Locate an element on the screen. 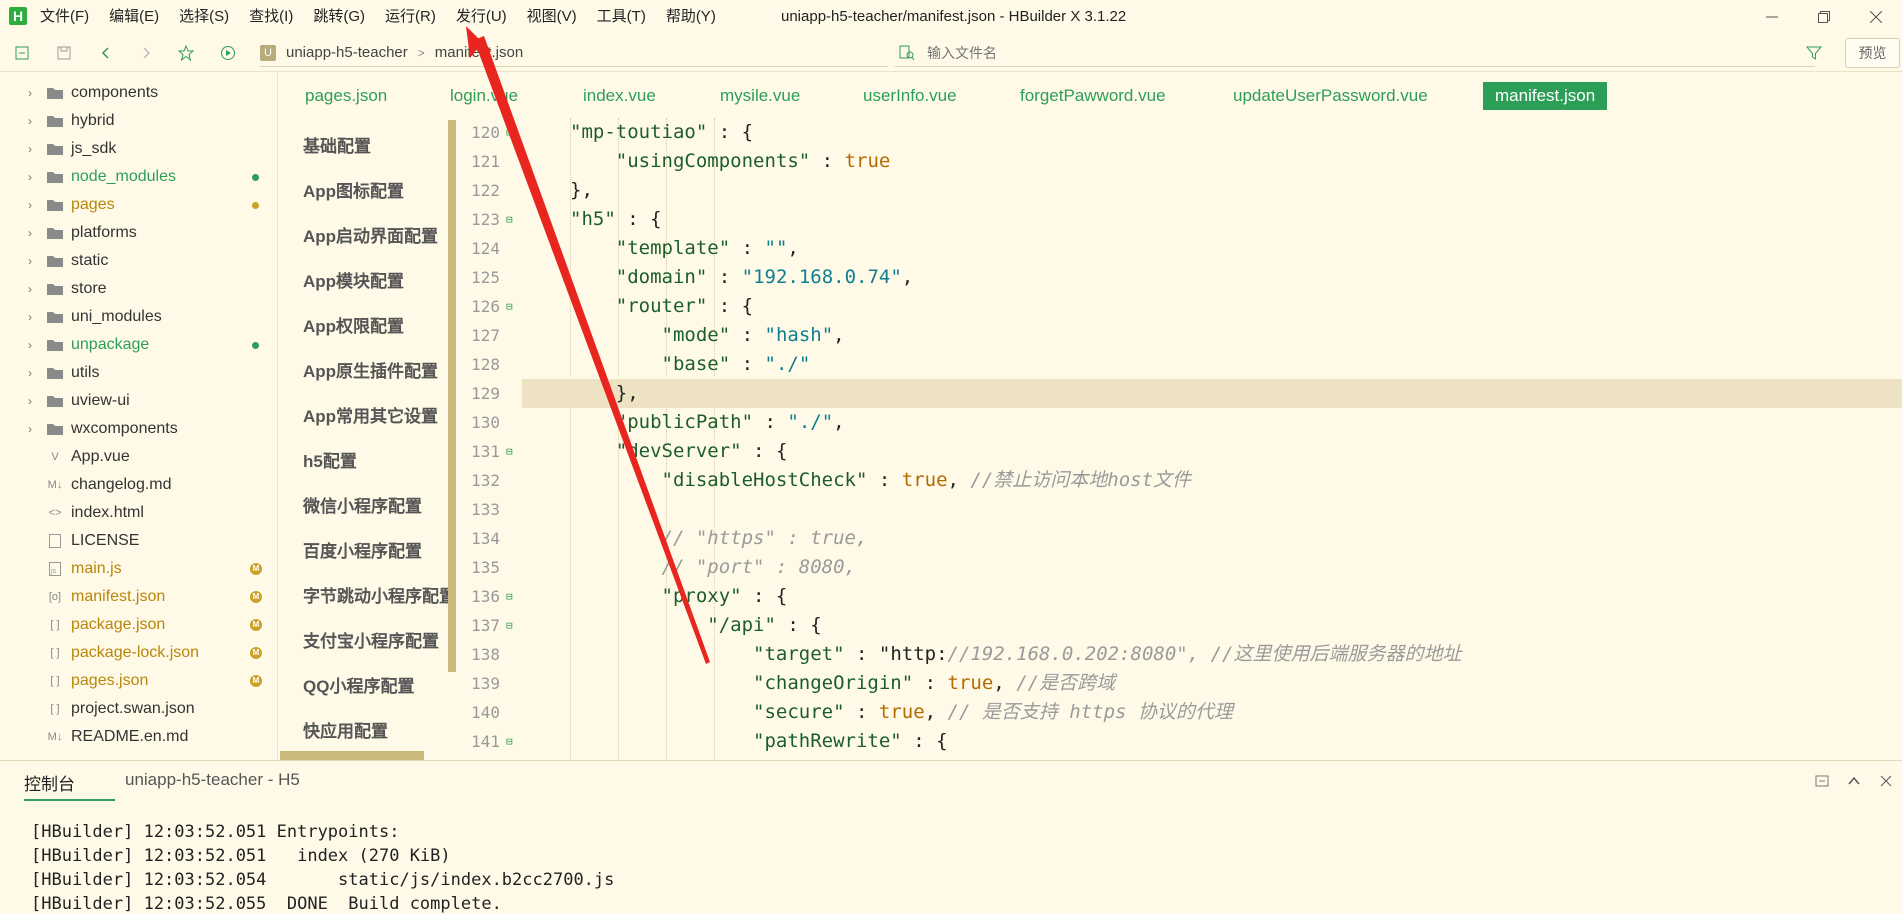 This screenshot has height=914, width=1902. new-file-icon is located at coordinates (22, 53).